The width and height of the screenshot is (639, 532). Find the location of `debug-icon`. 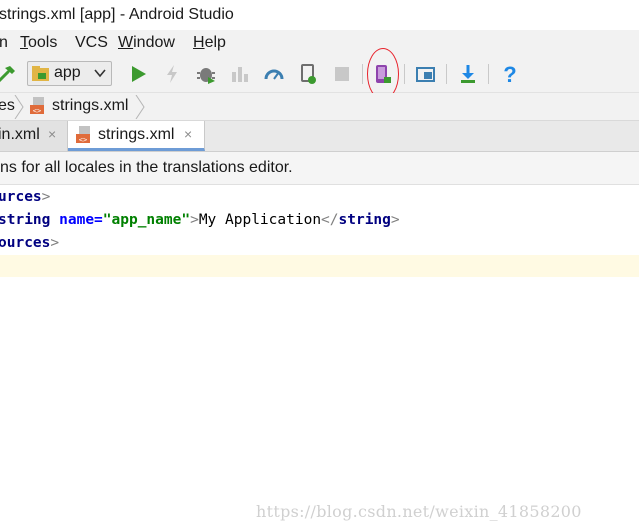

debug-icon is located at coordinates (206, 74).